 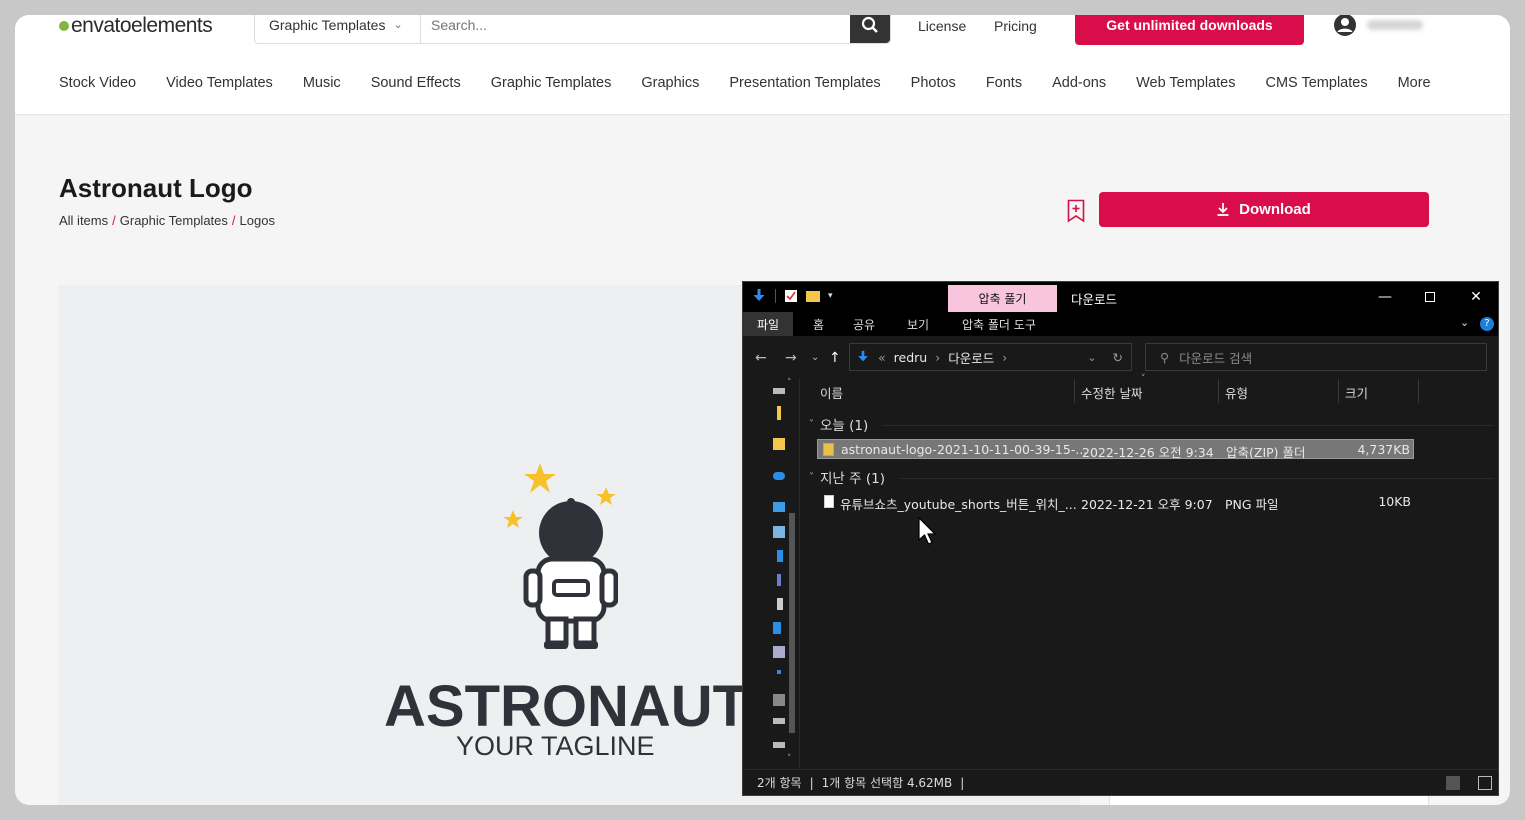 I want to click on ribbon-tab-share: 공유, so click(x=864, y=324).